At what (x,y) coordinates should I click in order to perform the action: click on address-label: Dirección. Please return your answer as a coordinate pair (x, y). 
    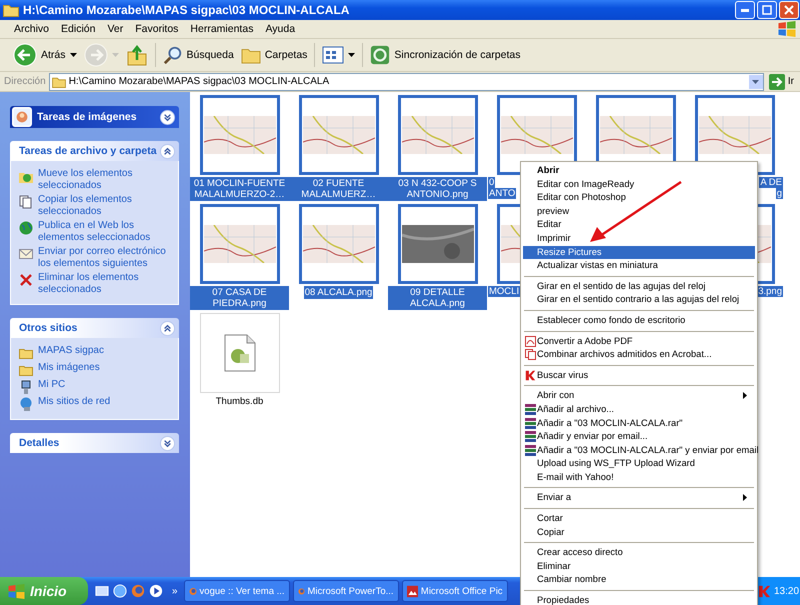
    Looking at the image, I should click on (25, 81).